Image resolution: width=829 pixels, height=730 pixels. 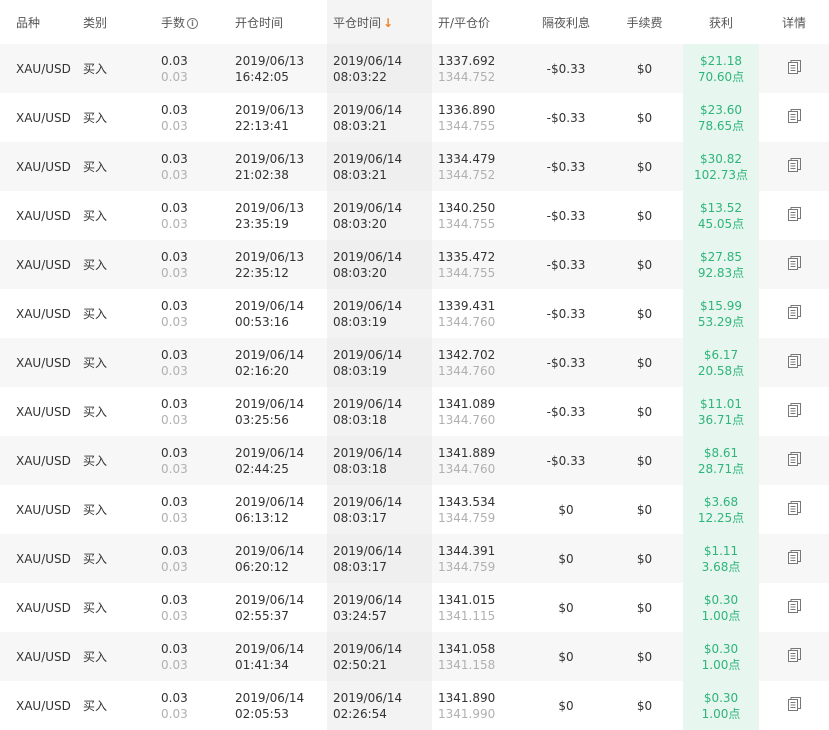 What do you see at coordinates (262, 175) in the screenshot?
I see `open-time-value: 21:02:38` at bounding box center [262, 175].